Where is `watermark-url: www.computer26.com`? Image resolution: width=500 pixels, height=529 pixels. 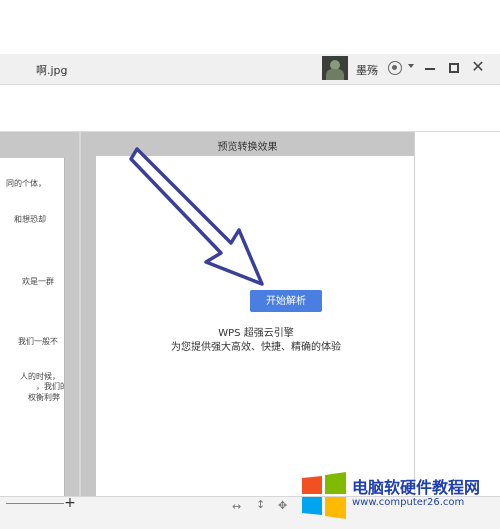 watermark-url: www.computer26.com is located at coordinates (408, 502).